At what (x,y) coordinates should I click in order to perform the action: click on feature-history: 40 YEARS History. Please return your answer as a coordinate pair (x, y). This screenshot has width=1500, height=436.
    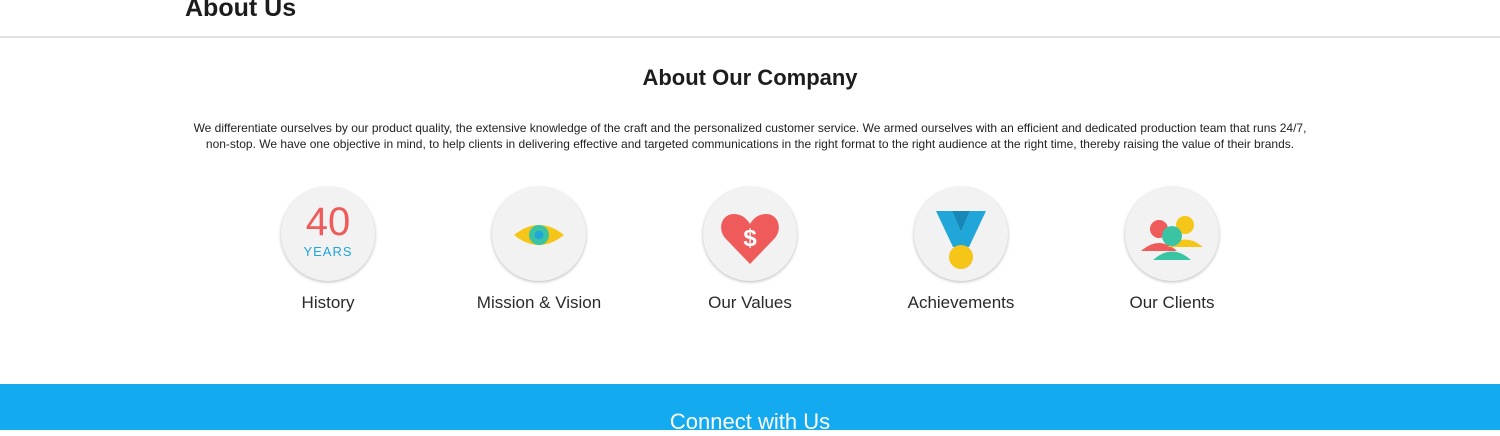
    Looking at the image, I should click on (328, 250).